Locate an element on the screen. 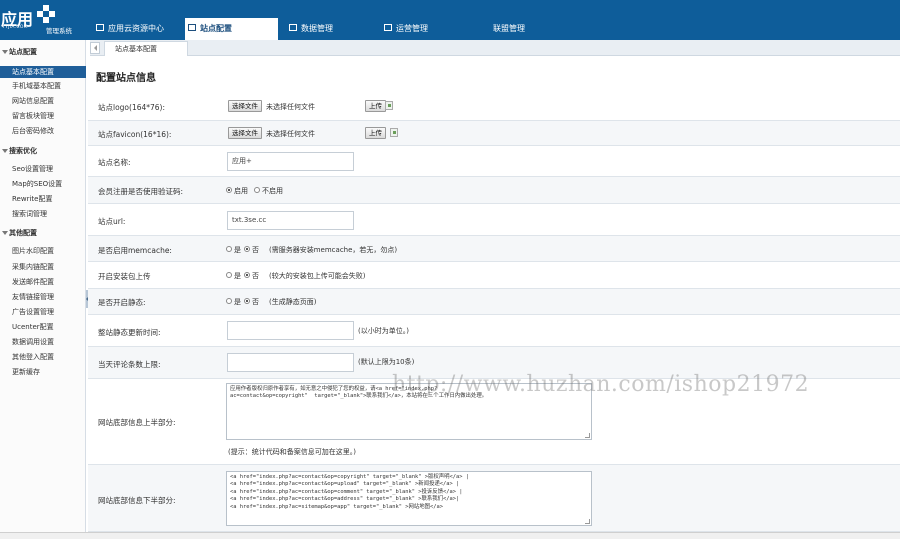  footer-top-label: 网站底部信息上半部分: is located at coordinates (137, 422).